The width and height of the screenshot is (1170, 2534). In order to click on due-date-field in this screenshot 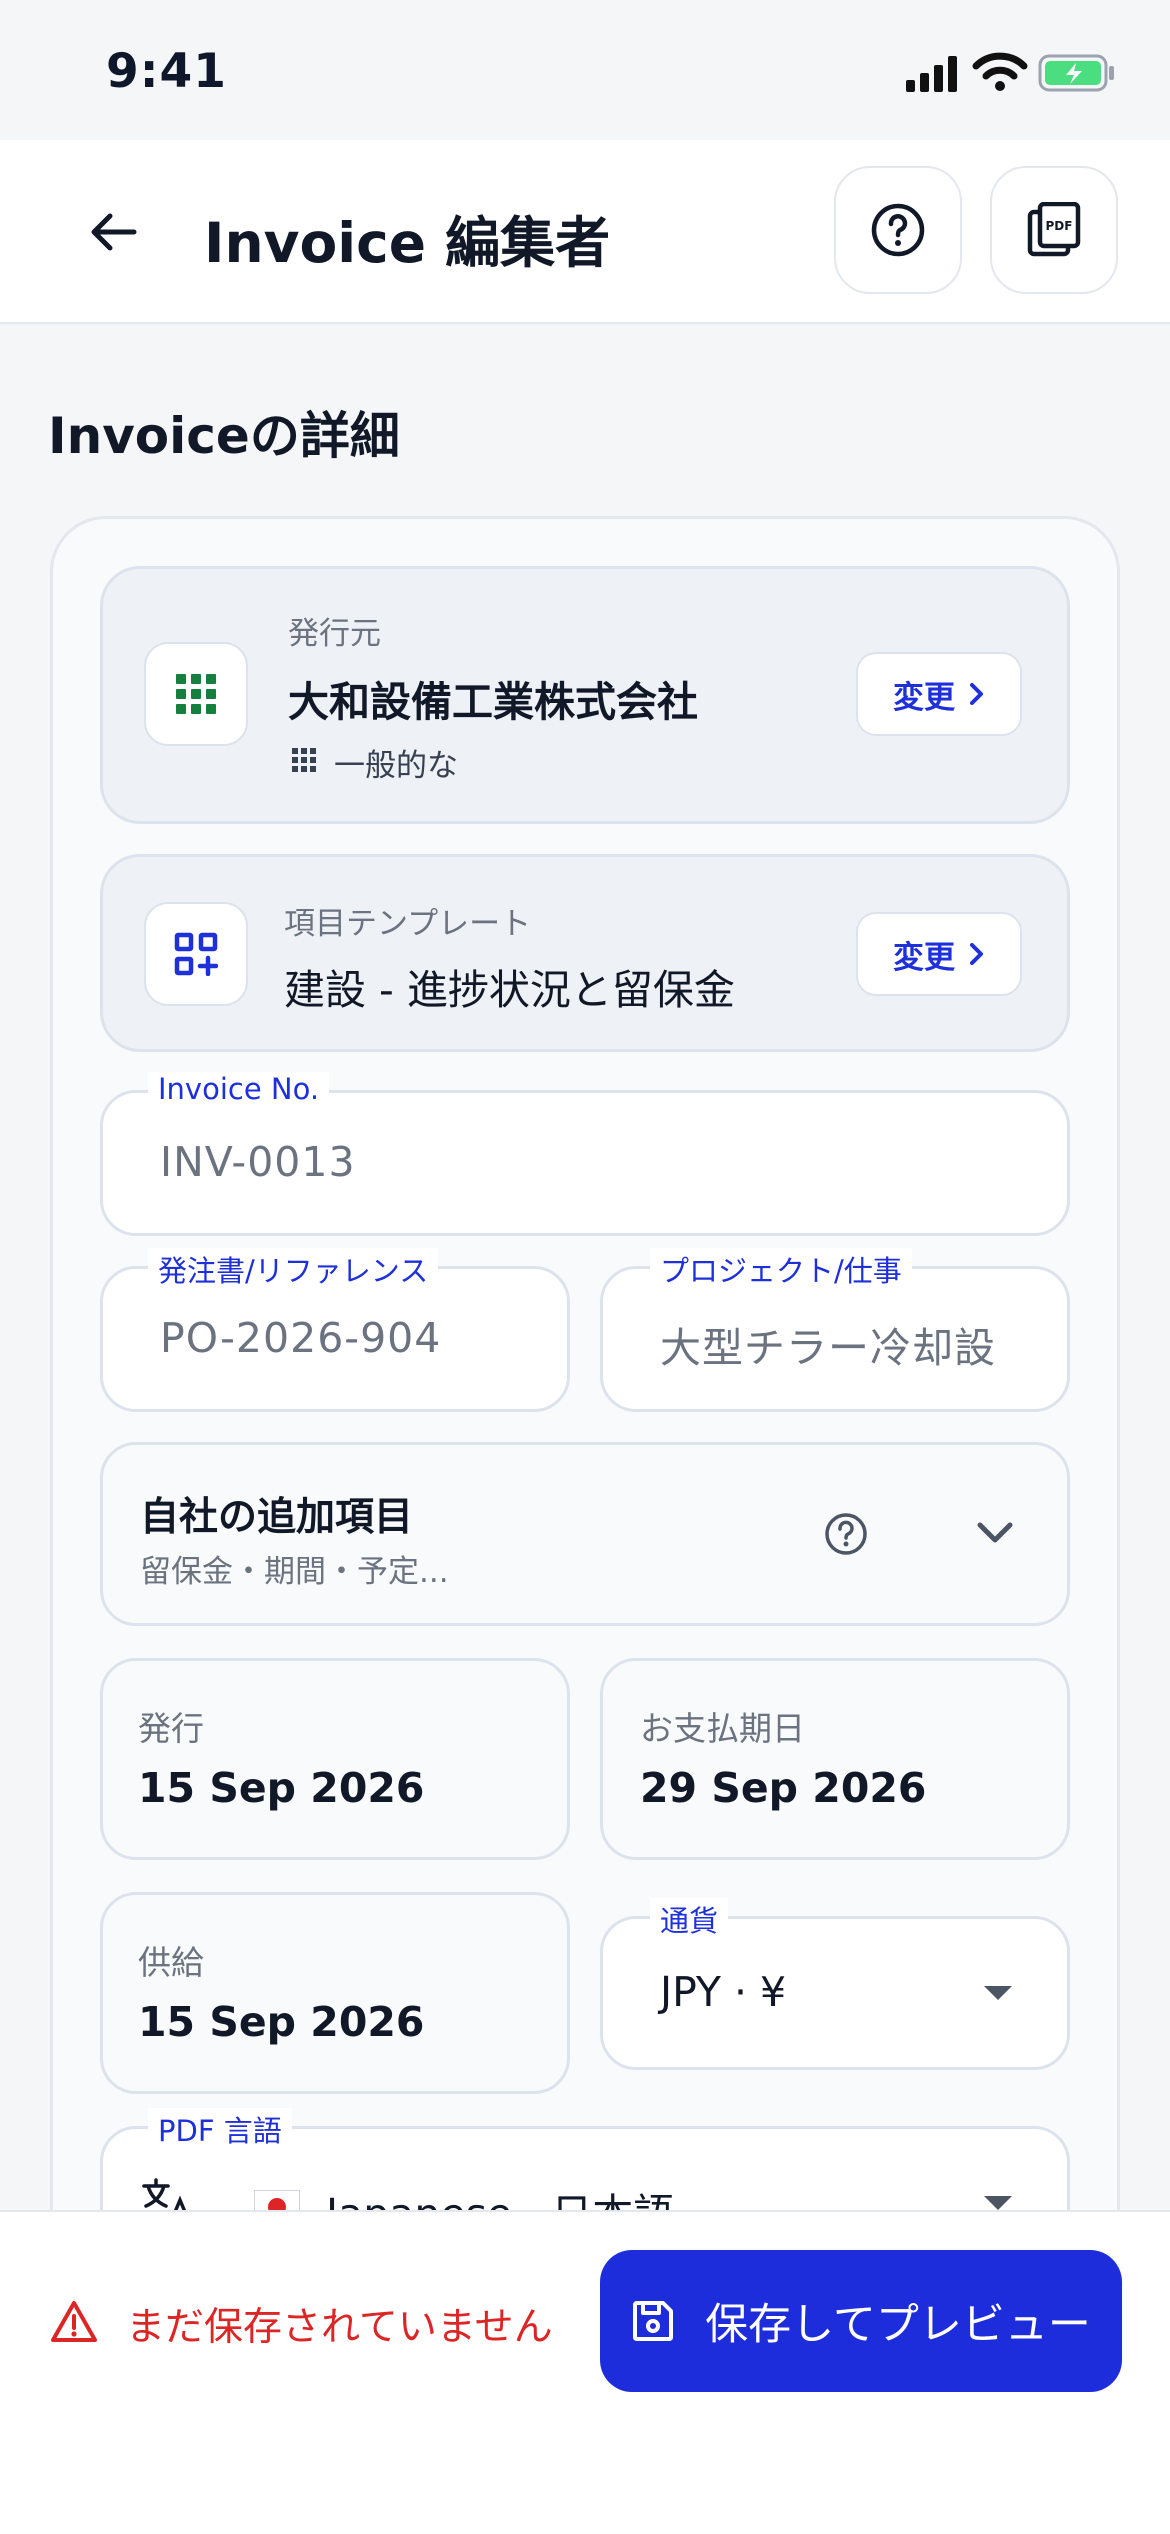, I will do `click(835, 1759)`.